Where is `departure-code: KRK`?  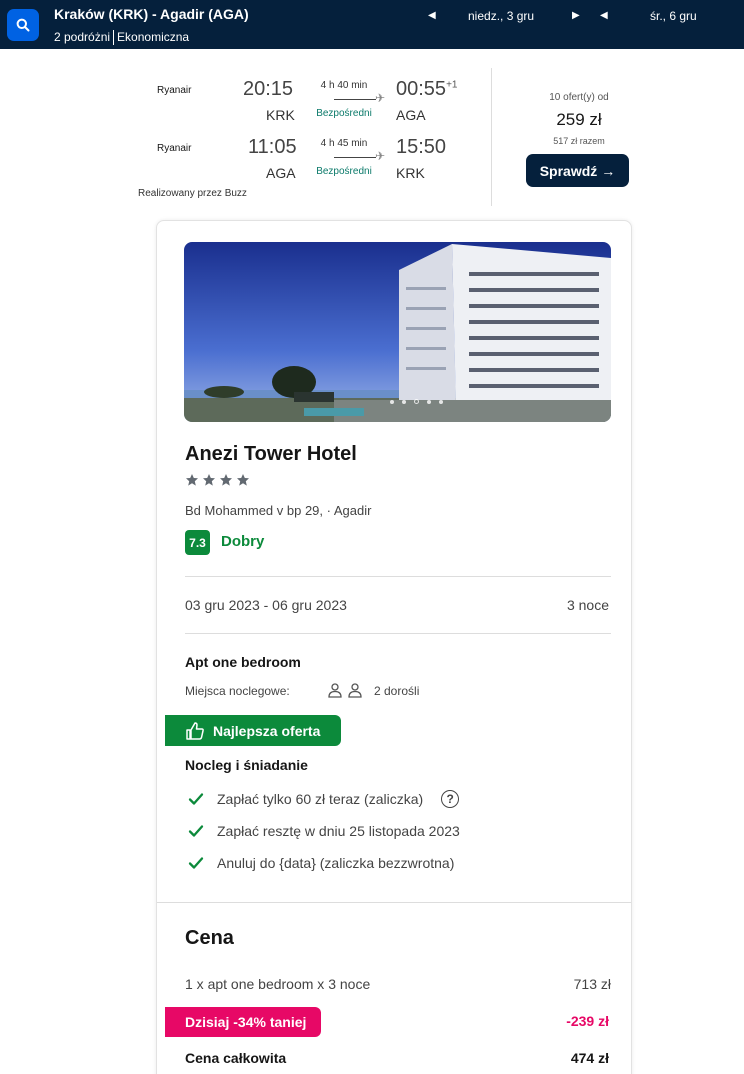 departure-code: KRK is located at coordinates (280, 115).